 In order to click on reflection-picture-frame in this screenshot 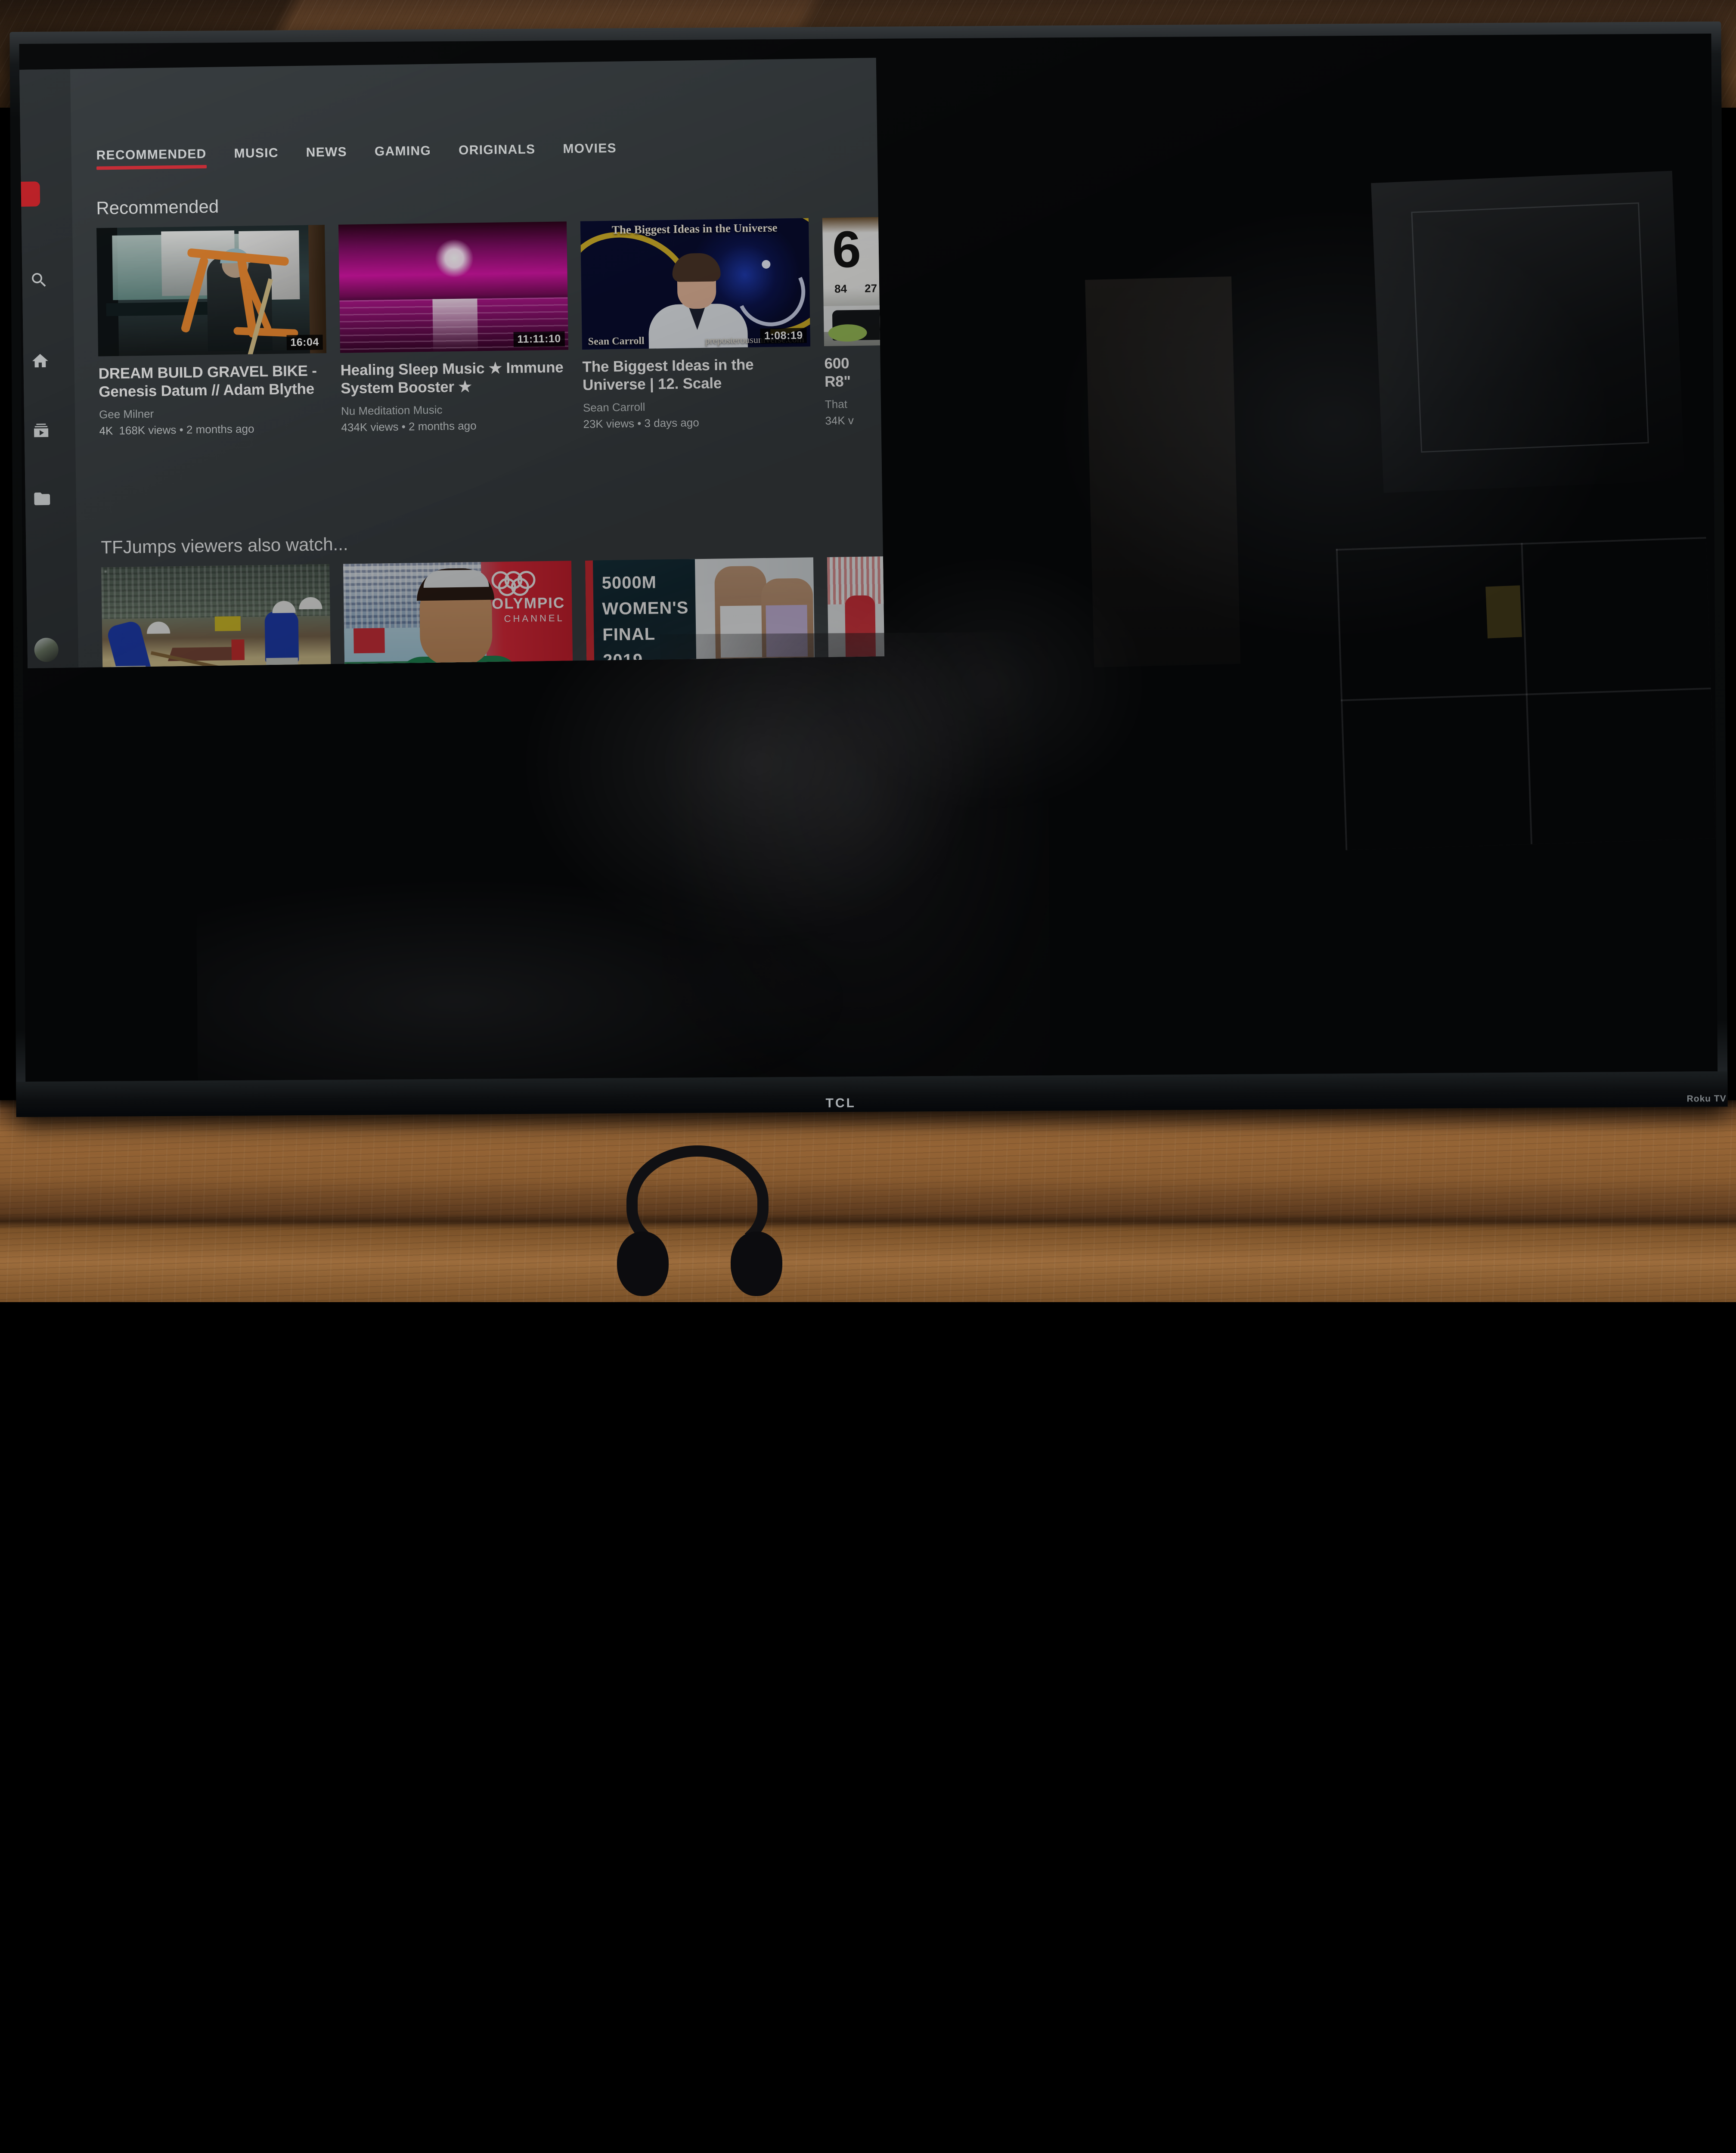, I will do `click(1530, 327)`.